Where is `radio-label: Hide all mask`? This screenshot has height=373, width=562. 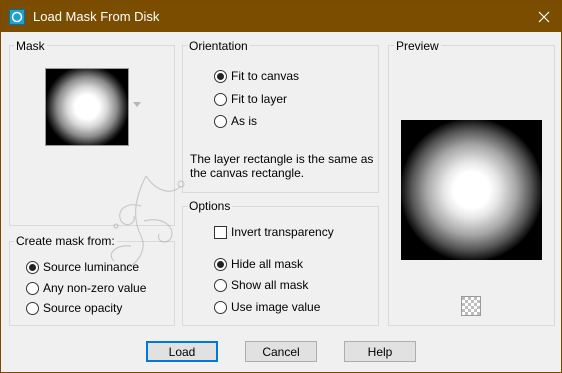 radio-label: Hide all mask is located at coordinates (267, 264).